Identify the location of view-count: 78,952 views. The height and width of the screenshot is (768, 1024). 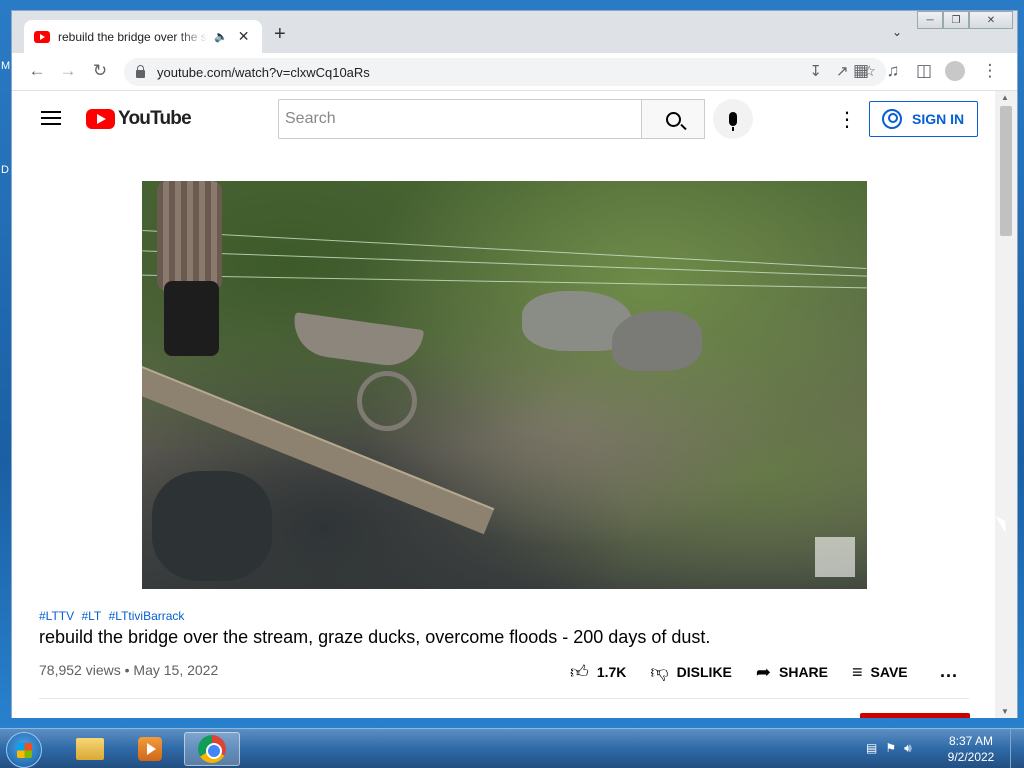
(80, 670).